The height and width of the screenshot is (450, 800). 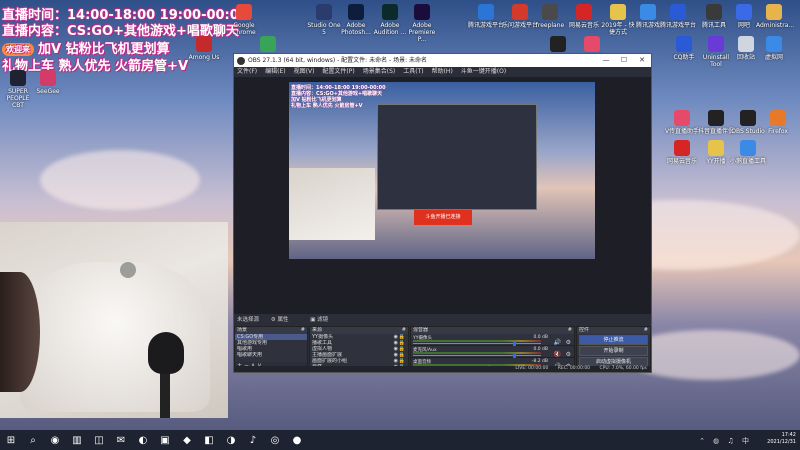 I want to click on desktop-shortcut: SeeGee, so click(x=48, y=82).